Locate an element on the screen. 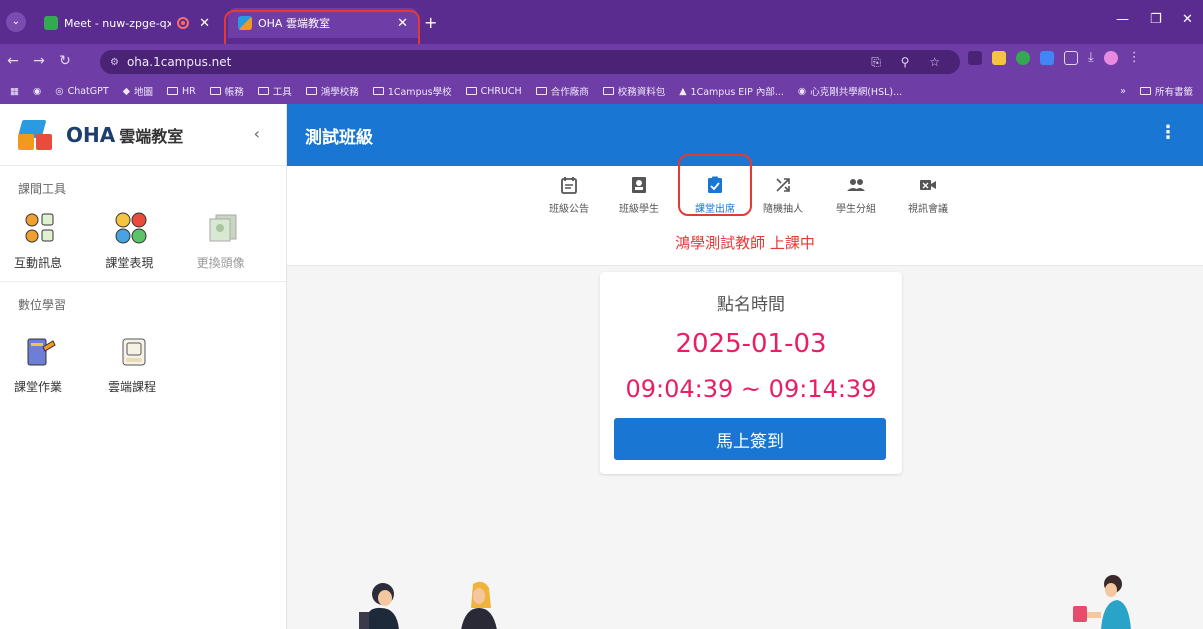 The width and height of the screenshot is (1203, 629). sidebar-item-interactive-message: 互動訊息 is located at coordinates (57, 236).